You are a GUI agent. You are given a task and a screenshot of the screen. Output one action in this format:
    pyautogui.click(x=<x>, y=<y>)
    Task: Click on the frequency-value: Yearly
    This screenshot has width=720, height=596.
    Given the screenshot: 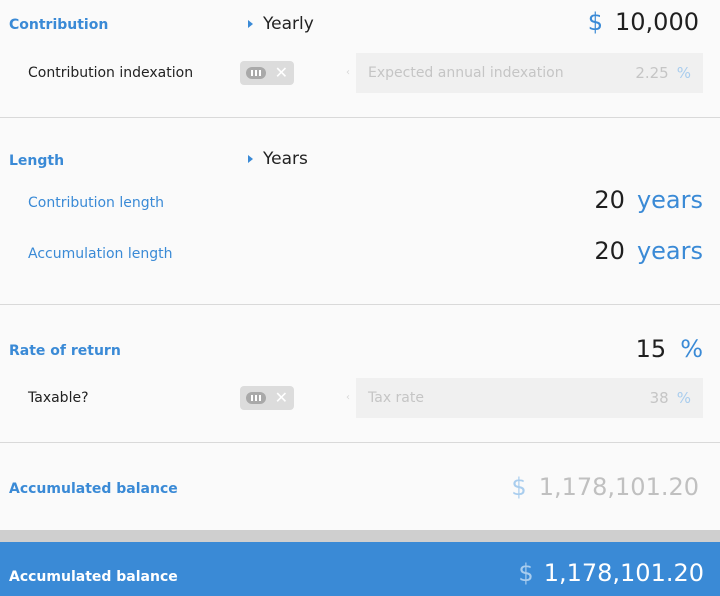 What is the action you would take?
    pyautogui.click(x=288, y=24)
    